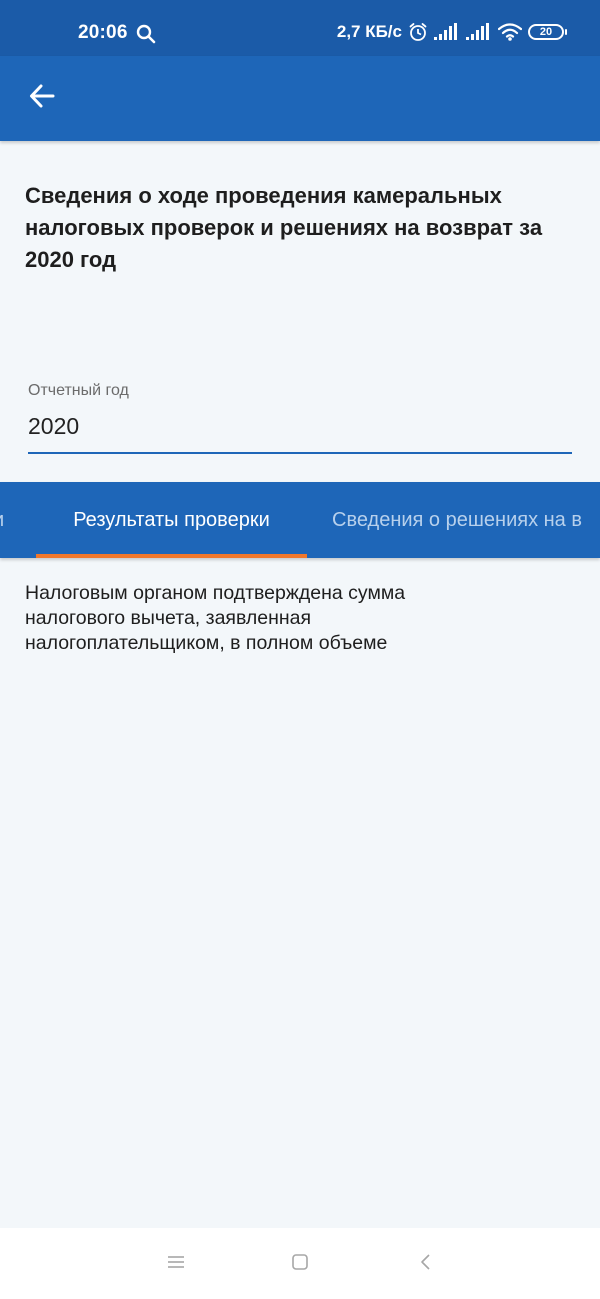 The height and width of the screenshot is (1299, 600). Describe the element at coordinates (171, 520) in the screenshot. I see `tab-check-results: Результаты проверки` at that location.